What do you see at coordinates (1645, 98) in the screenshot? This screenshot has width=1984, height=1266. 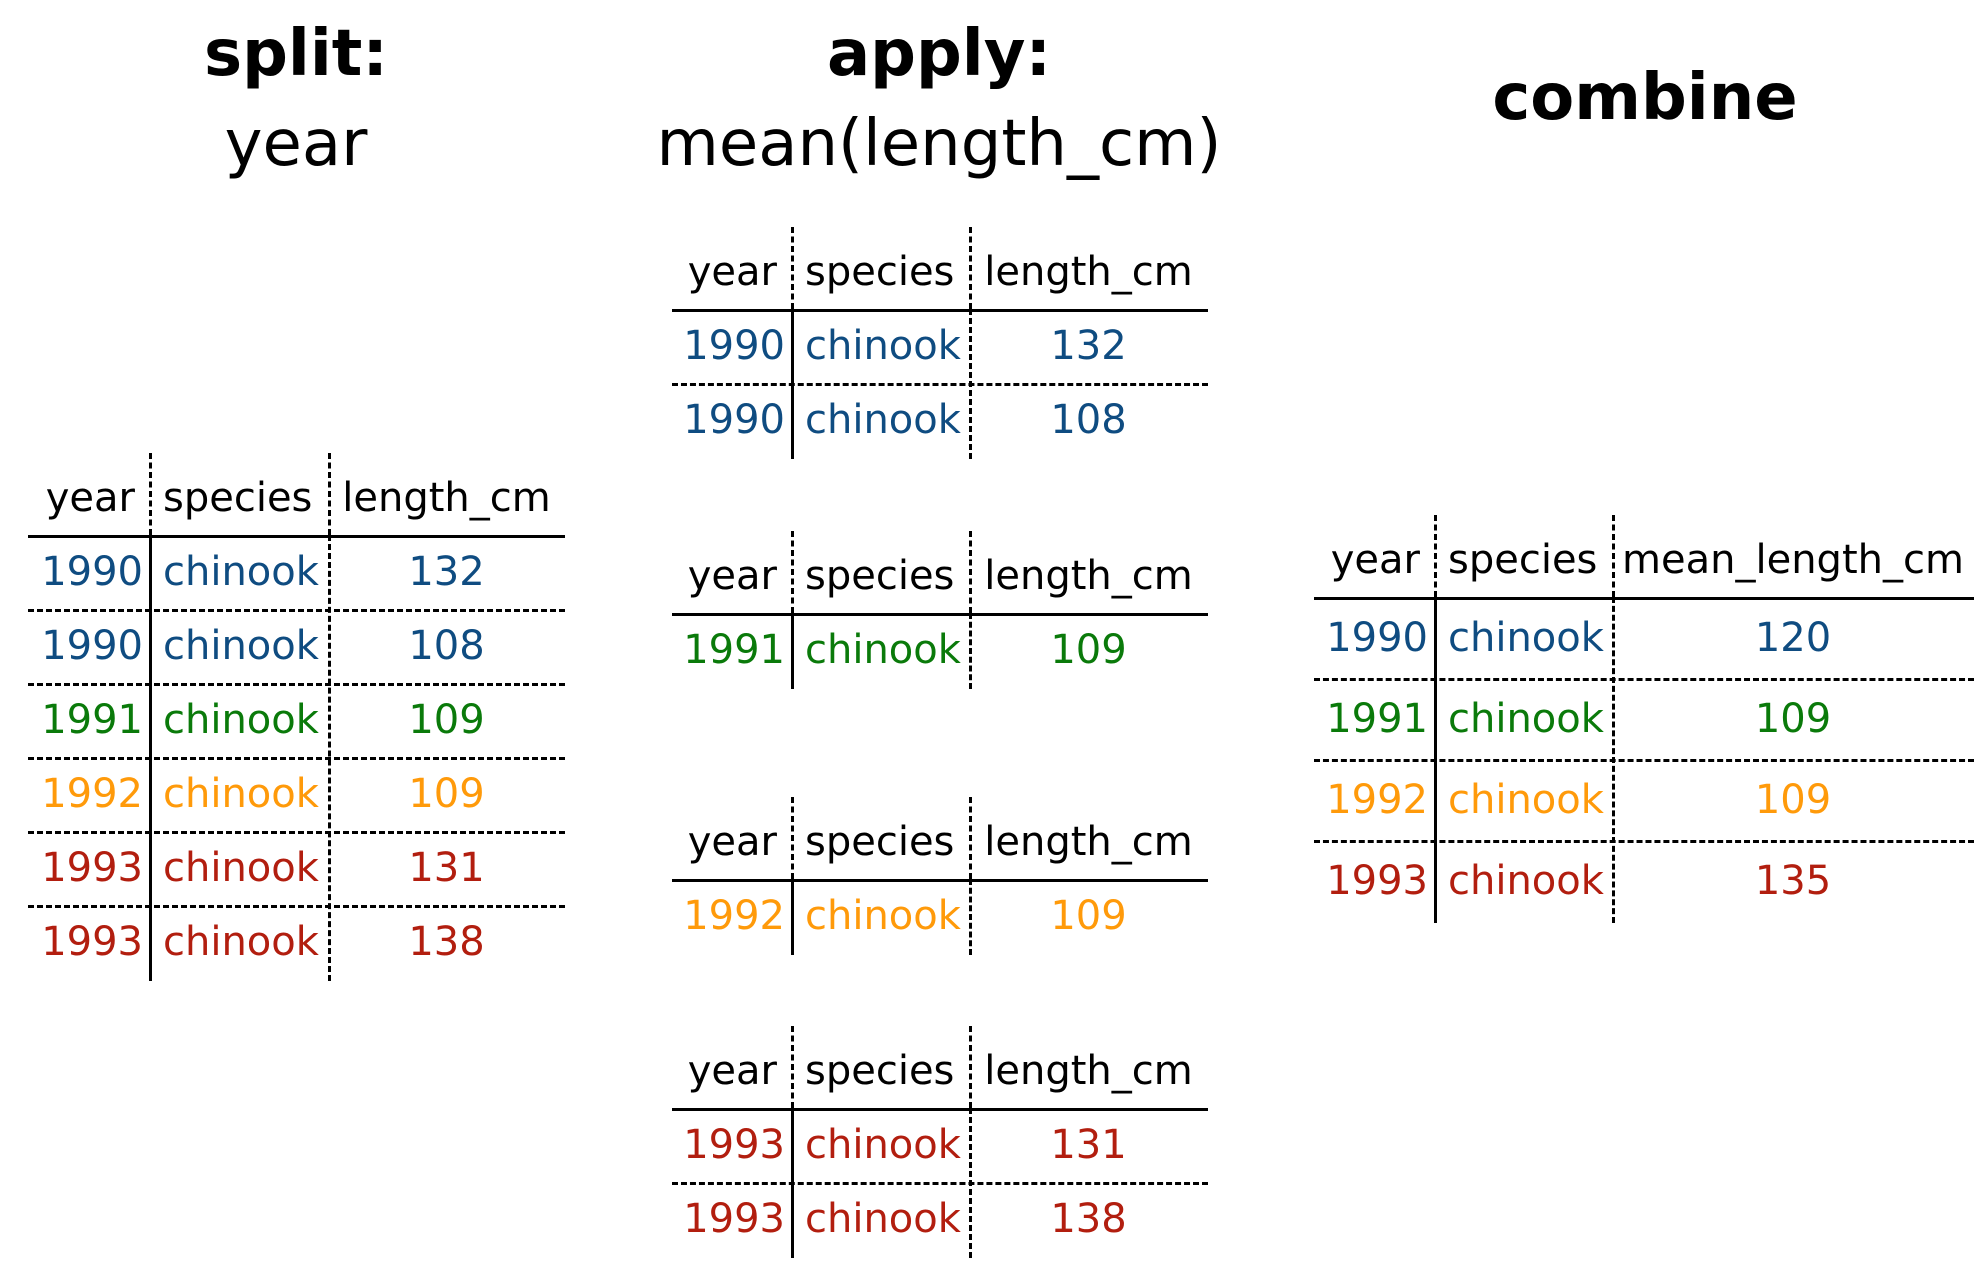 I see `combine-title: combine` at bounding box center [1645, 98].